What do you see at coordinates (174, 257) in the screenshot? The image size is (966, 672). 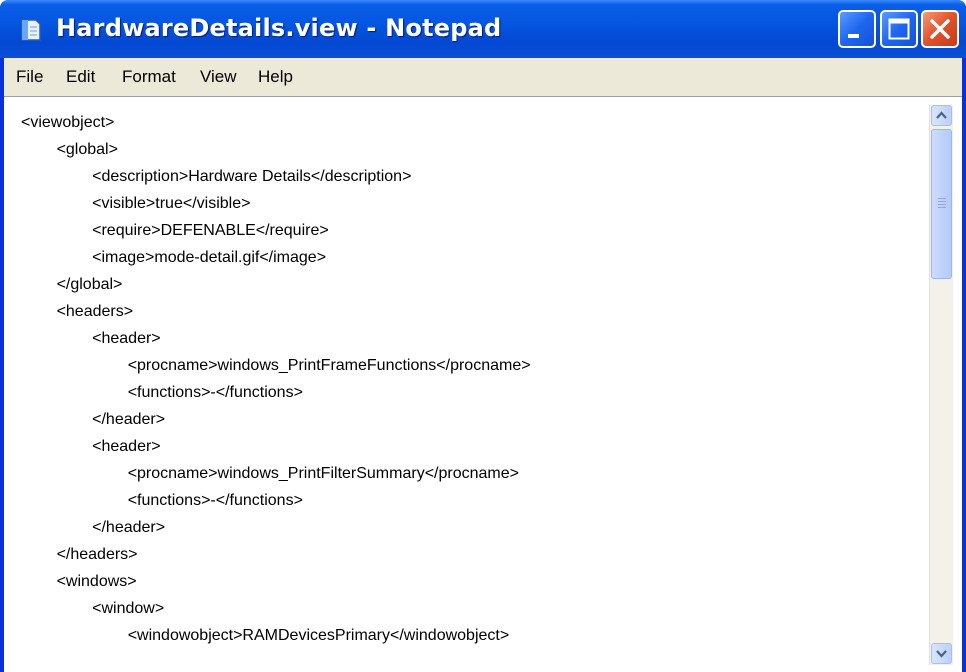 I see `text-line: <image>mode-detail.gif</image>` at bounding box center [174, 257].